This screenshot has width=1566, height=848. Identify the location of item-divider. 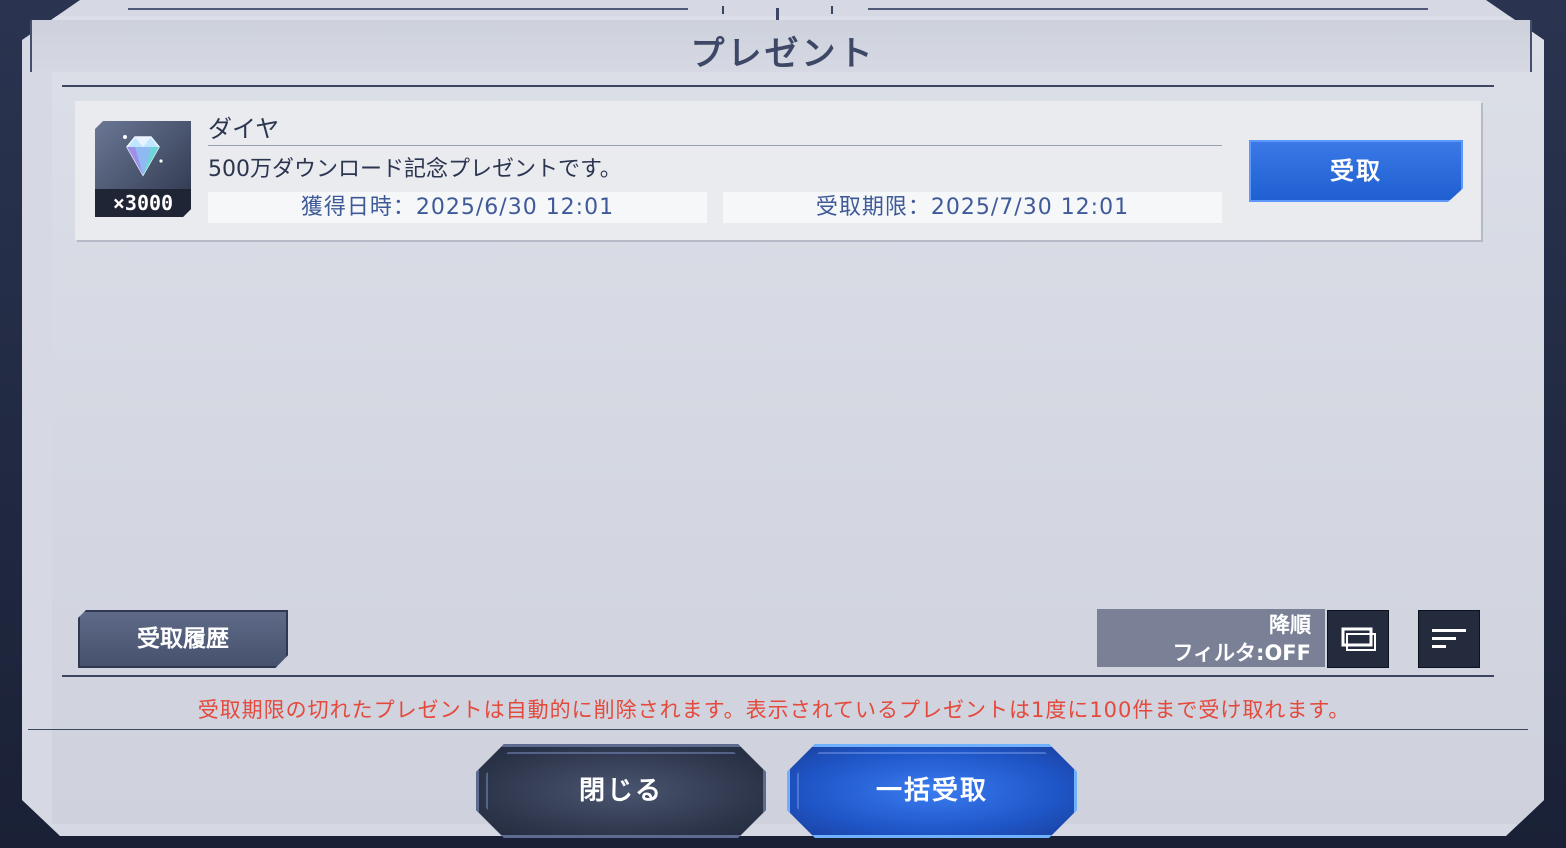
(715, 145).